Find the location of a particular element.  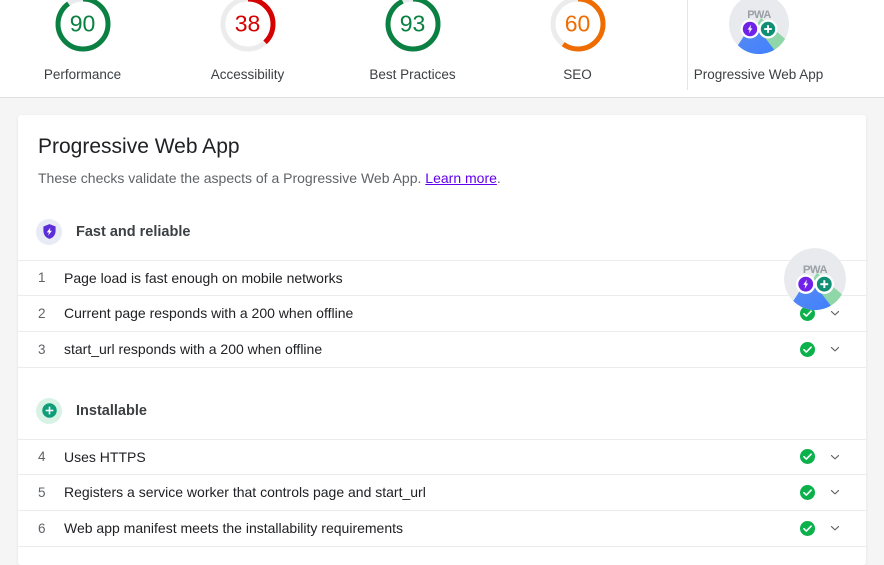

audit-index: 5 is located at coordinates (42, 492).